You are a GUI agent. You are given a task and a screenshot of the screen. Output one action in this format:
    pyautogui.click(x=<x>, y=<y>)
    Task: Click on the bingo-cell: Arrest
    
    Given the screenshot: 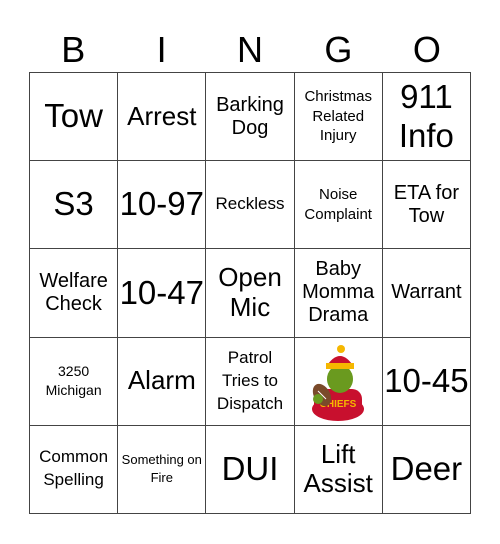 What is the action you would take?
    pyautogui.click(x=162, y=117)
    